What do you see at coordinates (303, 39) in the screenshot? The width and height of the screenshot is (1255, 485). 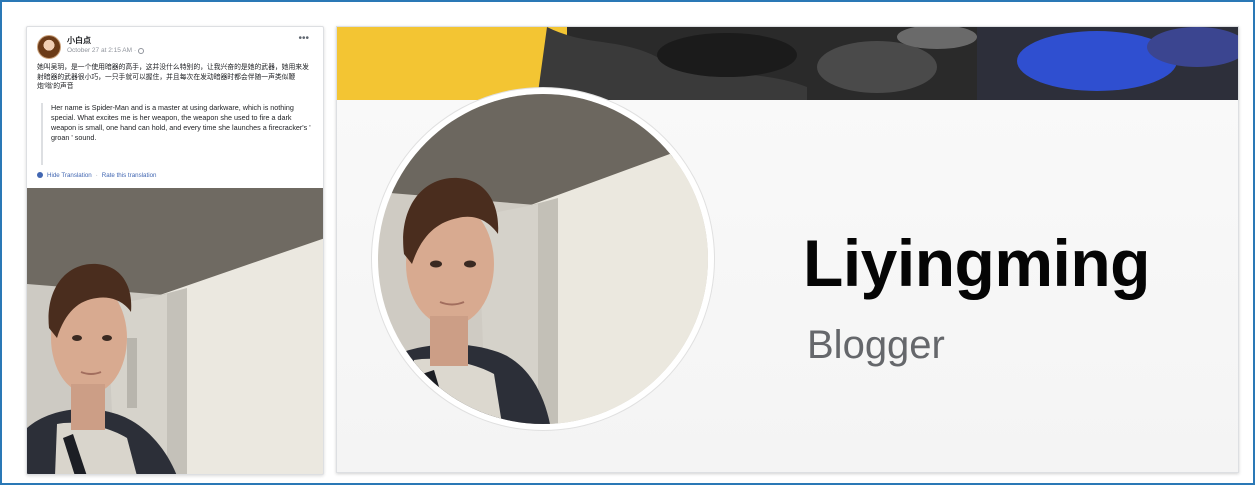 I see `more-options-button: •••` at bounding box center [303, 39].